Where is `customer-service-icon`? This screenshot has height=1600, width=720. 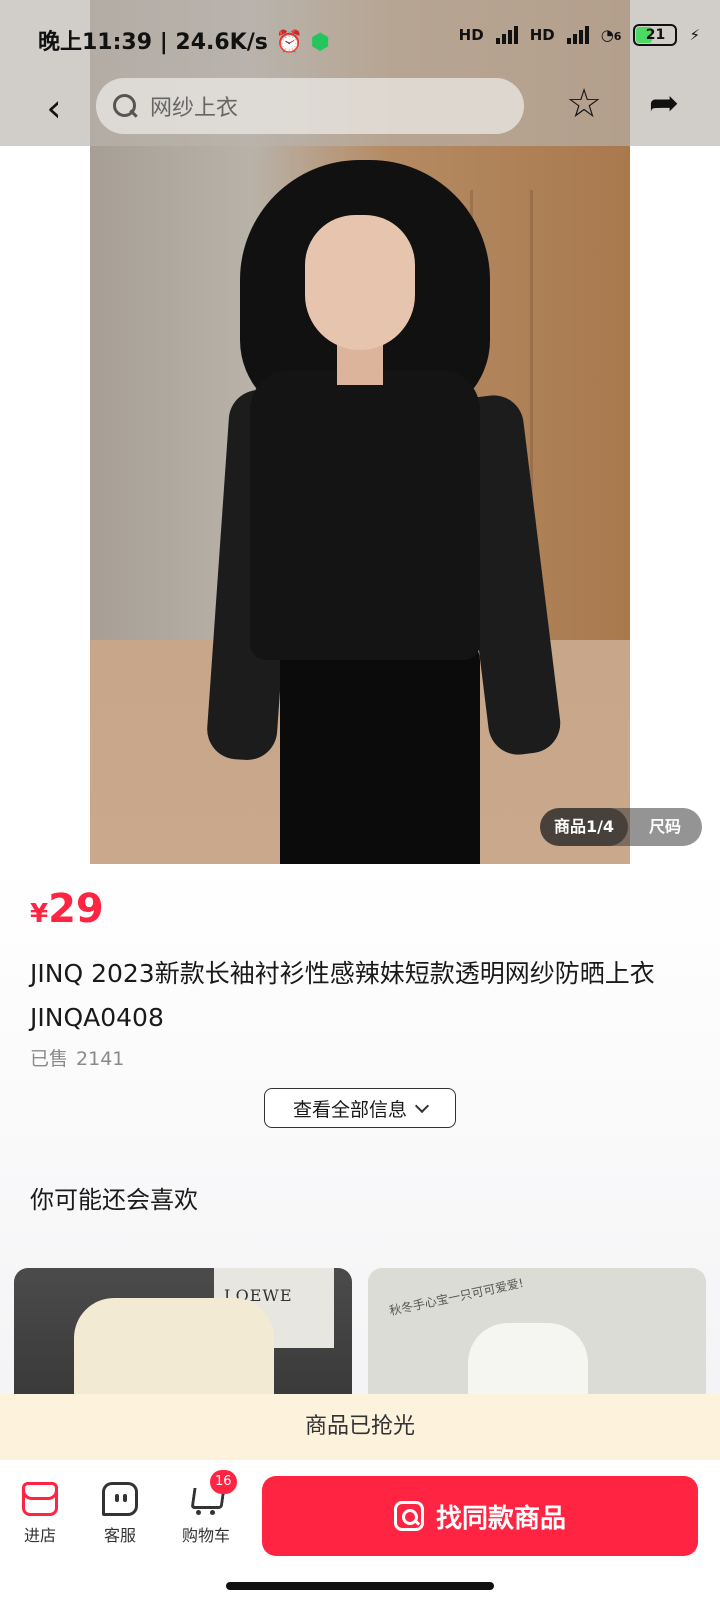 customer-service-icon is located at coordinates (120, 1499).